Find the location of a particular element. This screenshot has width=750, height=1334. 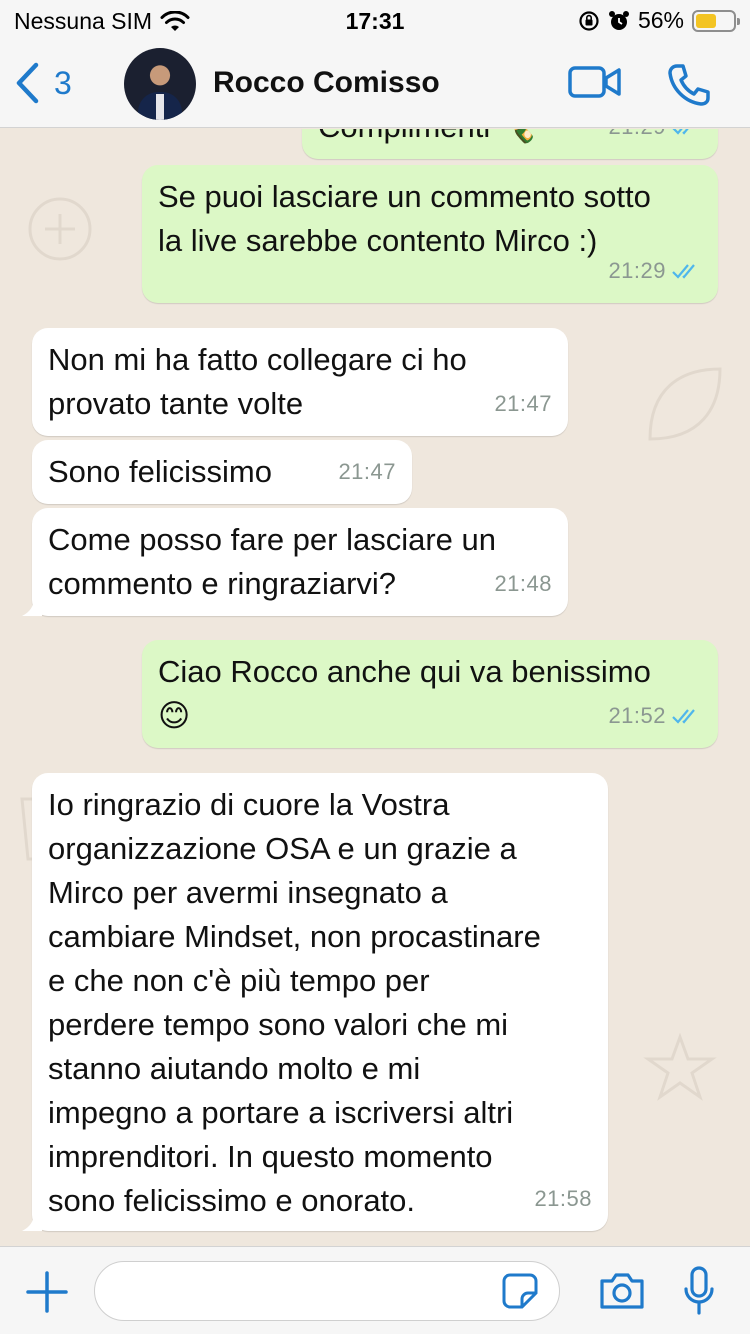

message-time: 21:58 is located at coordinates (563, 1198).